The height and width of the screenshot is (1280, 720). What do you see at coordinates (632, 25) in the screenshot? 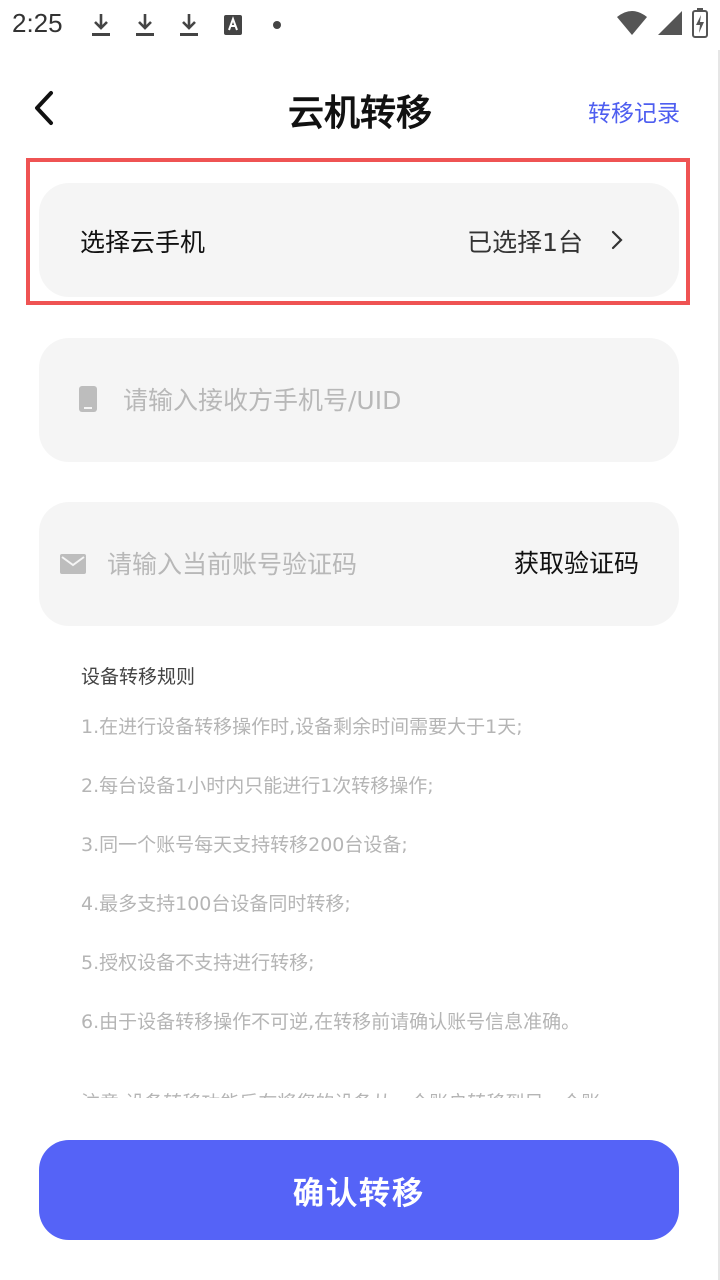
I see `wifi-icon` at bounding box center [632, 25].